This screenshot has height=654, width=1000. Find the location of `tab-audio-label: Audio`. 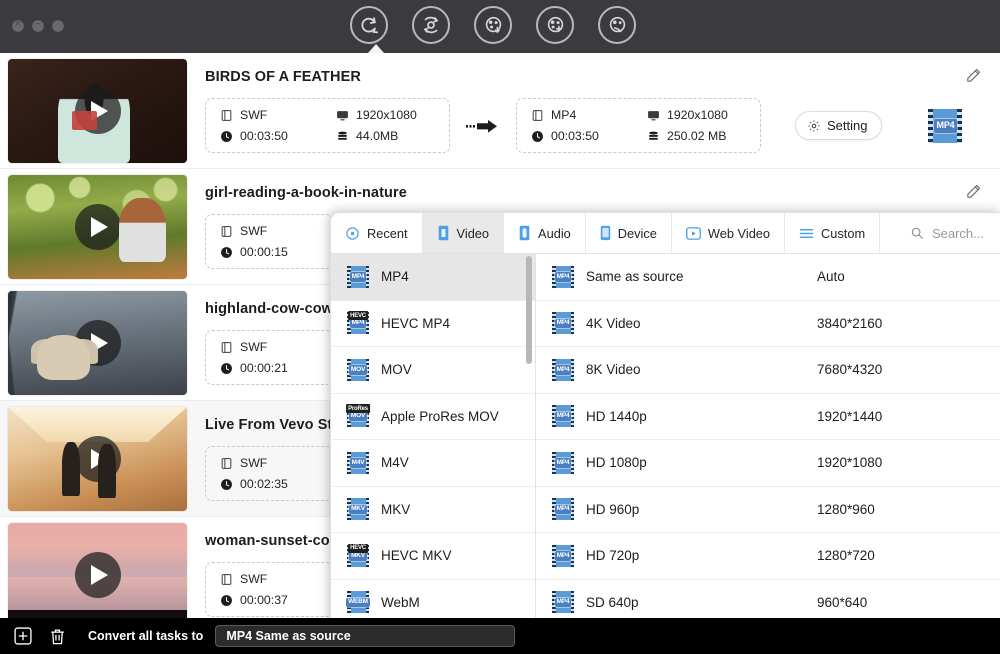

tab-audio-label: Audio is located at coordinates (554, 233).